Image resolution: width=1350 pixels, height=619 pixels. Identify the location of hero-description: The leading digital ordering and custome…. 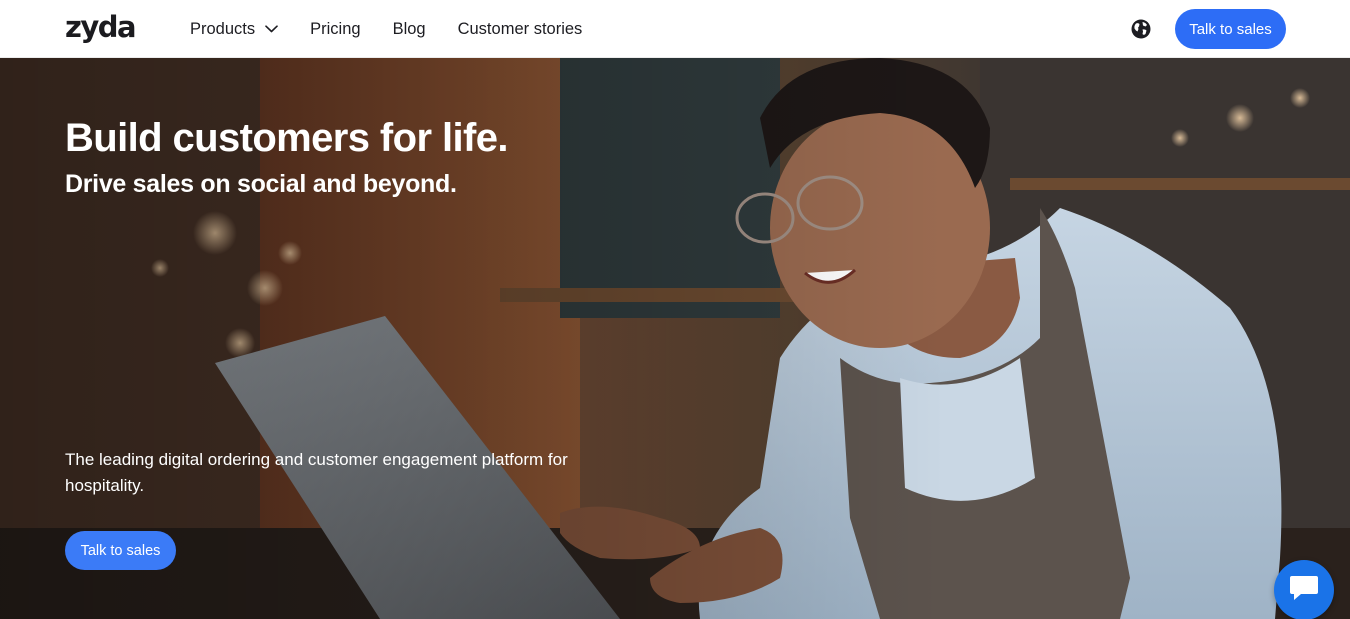
(316, 472).